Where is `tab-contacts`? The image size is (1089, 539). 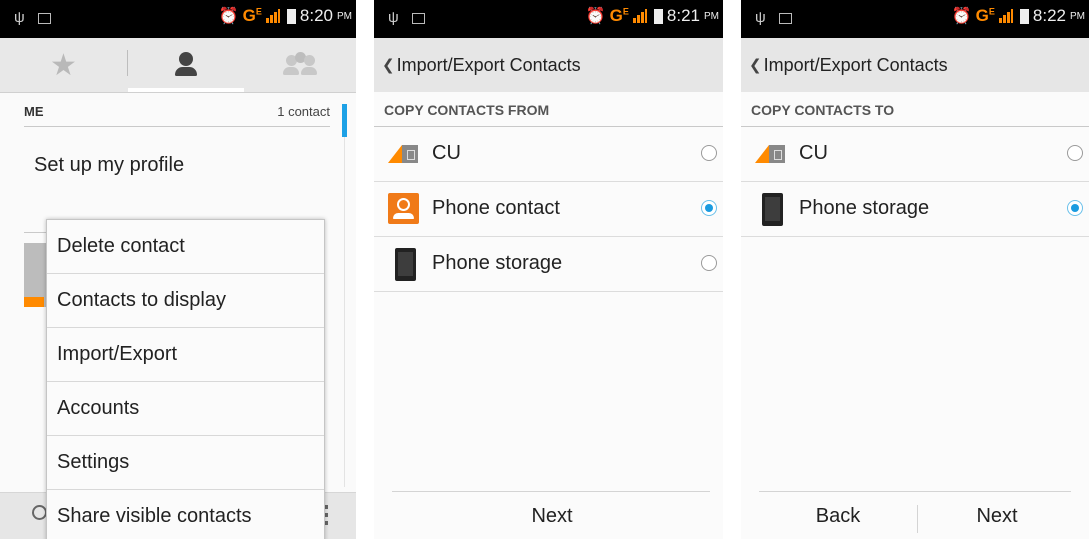
tab-contacts is located at coordinates (186, 65).